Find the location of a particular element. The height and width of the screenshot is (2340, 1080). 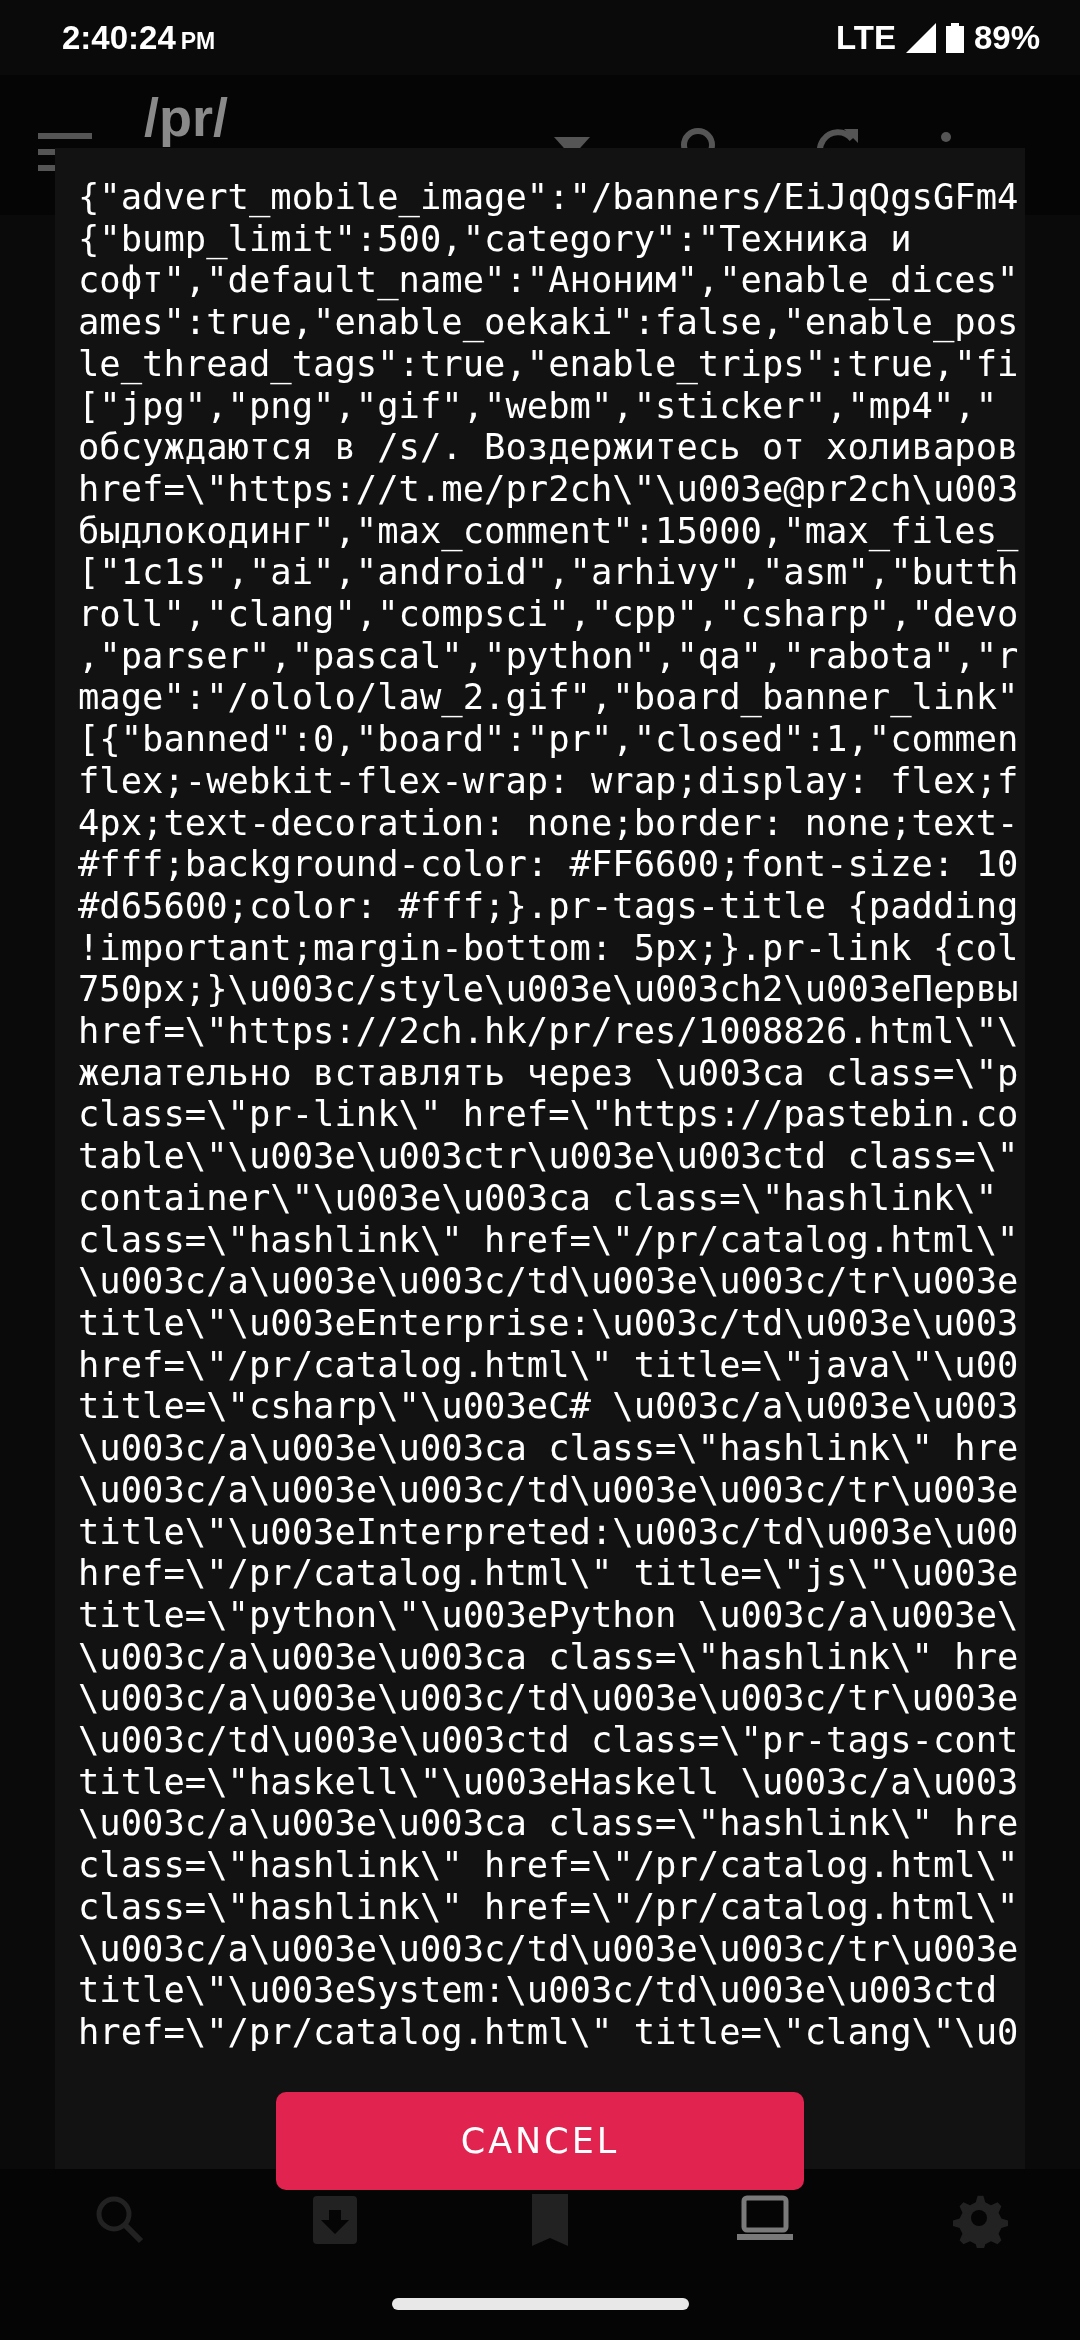

code-line: быдлокодинг","max_comment":15000,"max_files_ is located at coordinates (548, 530).